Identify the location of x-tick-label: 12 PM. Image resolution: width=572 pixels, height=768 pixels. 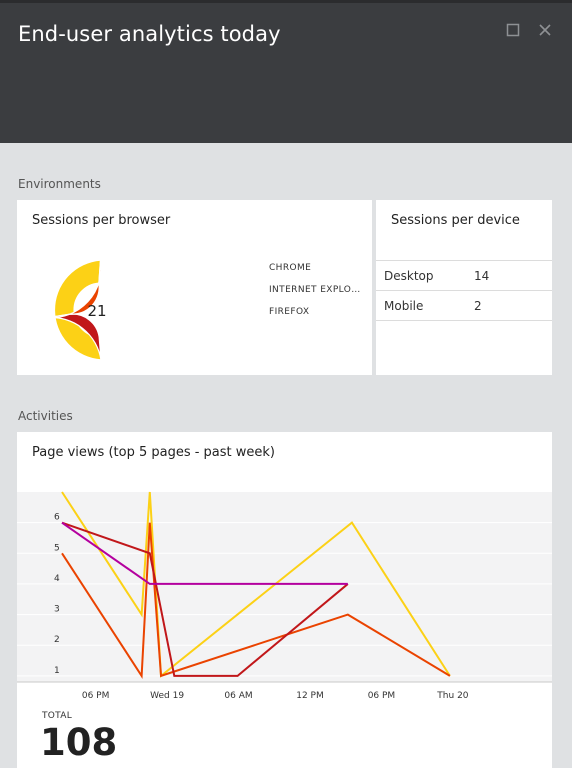
(310, 696).